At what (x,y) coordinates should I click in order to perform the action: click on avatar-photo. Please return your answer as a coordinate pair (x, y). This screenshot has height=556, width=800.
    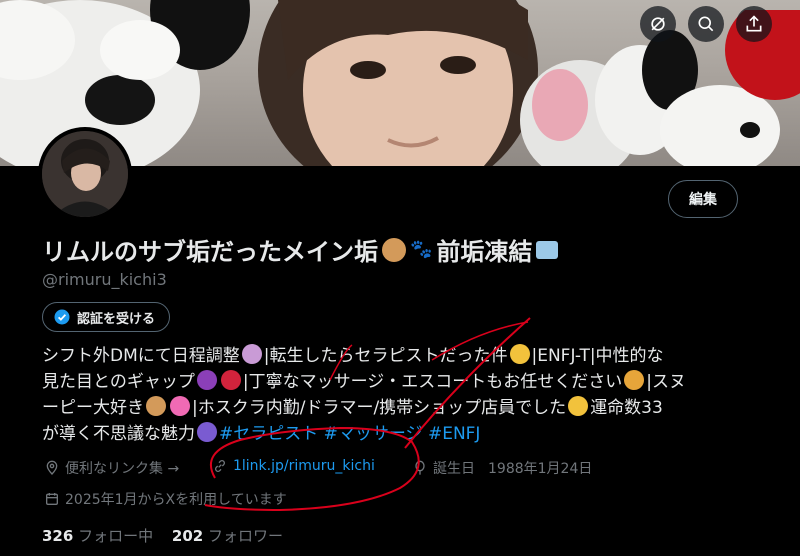
    Looking at the image, I should click on (85, 174).